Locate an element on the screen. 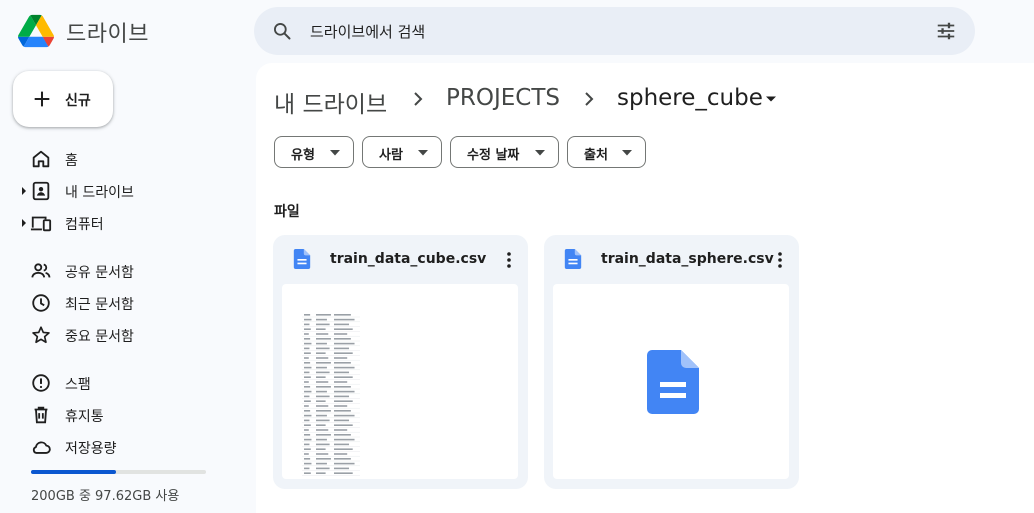 The height and width of the screenshot is (513, 1034). file-card: train_data_cube.csv is located at coordinates (400, 362).